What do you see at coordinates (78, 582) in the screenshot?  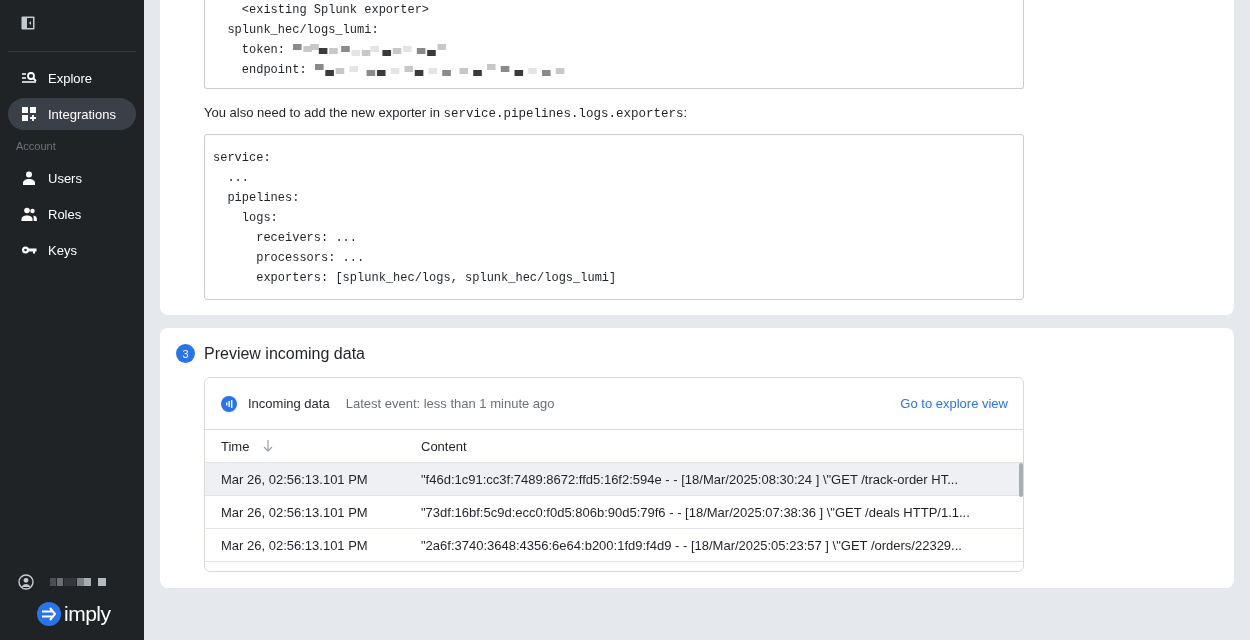 I see `redacted-name-drawing` at bounding box center [78, 582].